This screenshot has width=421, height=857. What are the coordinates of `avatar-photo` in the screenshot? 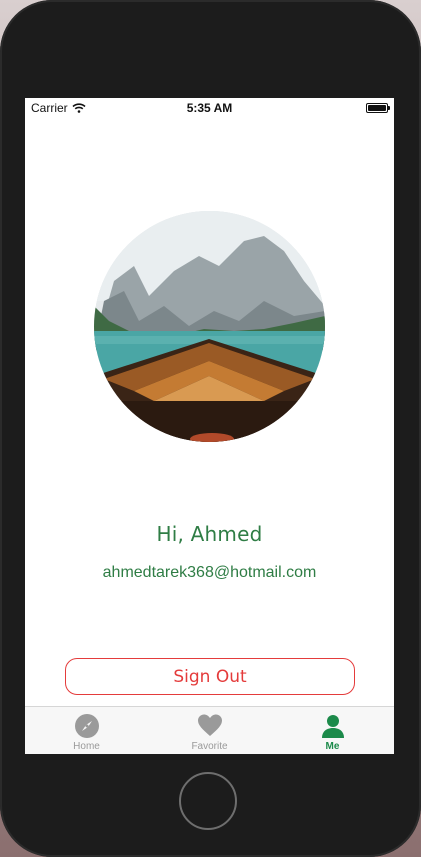 It's located at (209, 326).